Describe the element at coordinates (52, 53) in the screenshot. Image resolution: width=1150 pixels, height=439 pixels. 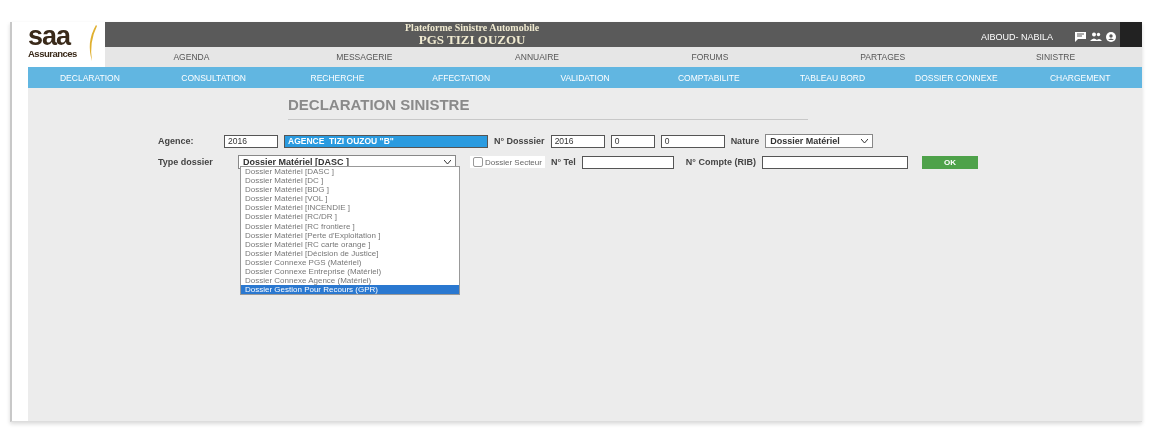
I see `logo-subtitle: Assurances` at that location.